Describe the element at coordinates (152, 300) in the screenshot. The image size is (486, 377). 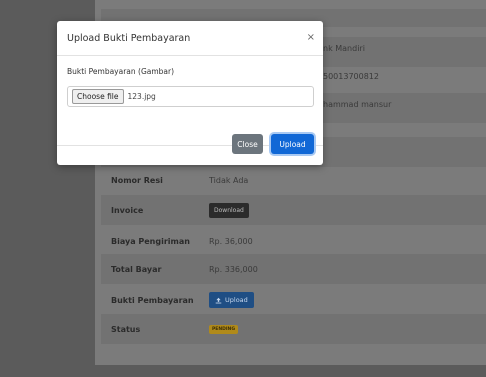
I see `row-label: Bukti Pembayaran` at that location.